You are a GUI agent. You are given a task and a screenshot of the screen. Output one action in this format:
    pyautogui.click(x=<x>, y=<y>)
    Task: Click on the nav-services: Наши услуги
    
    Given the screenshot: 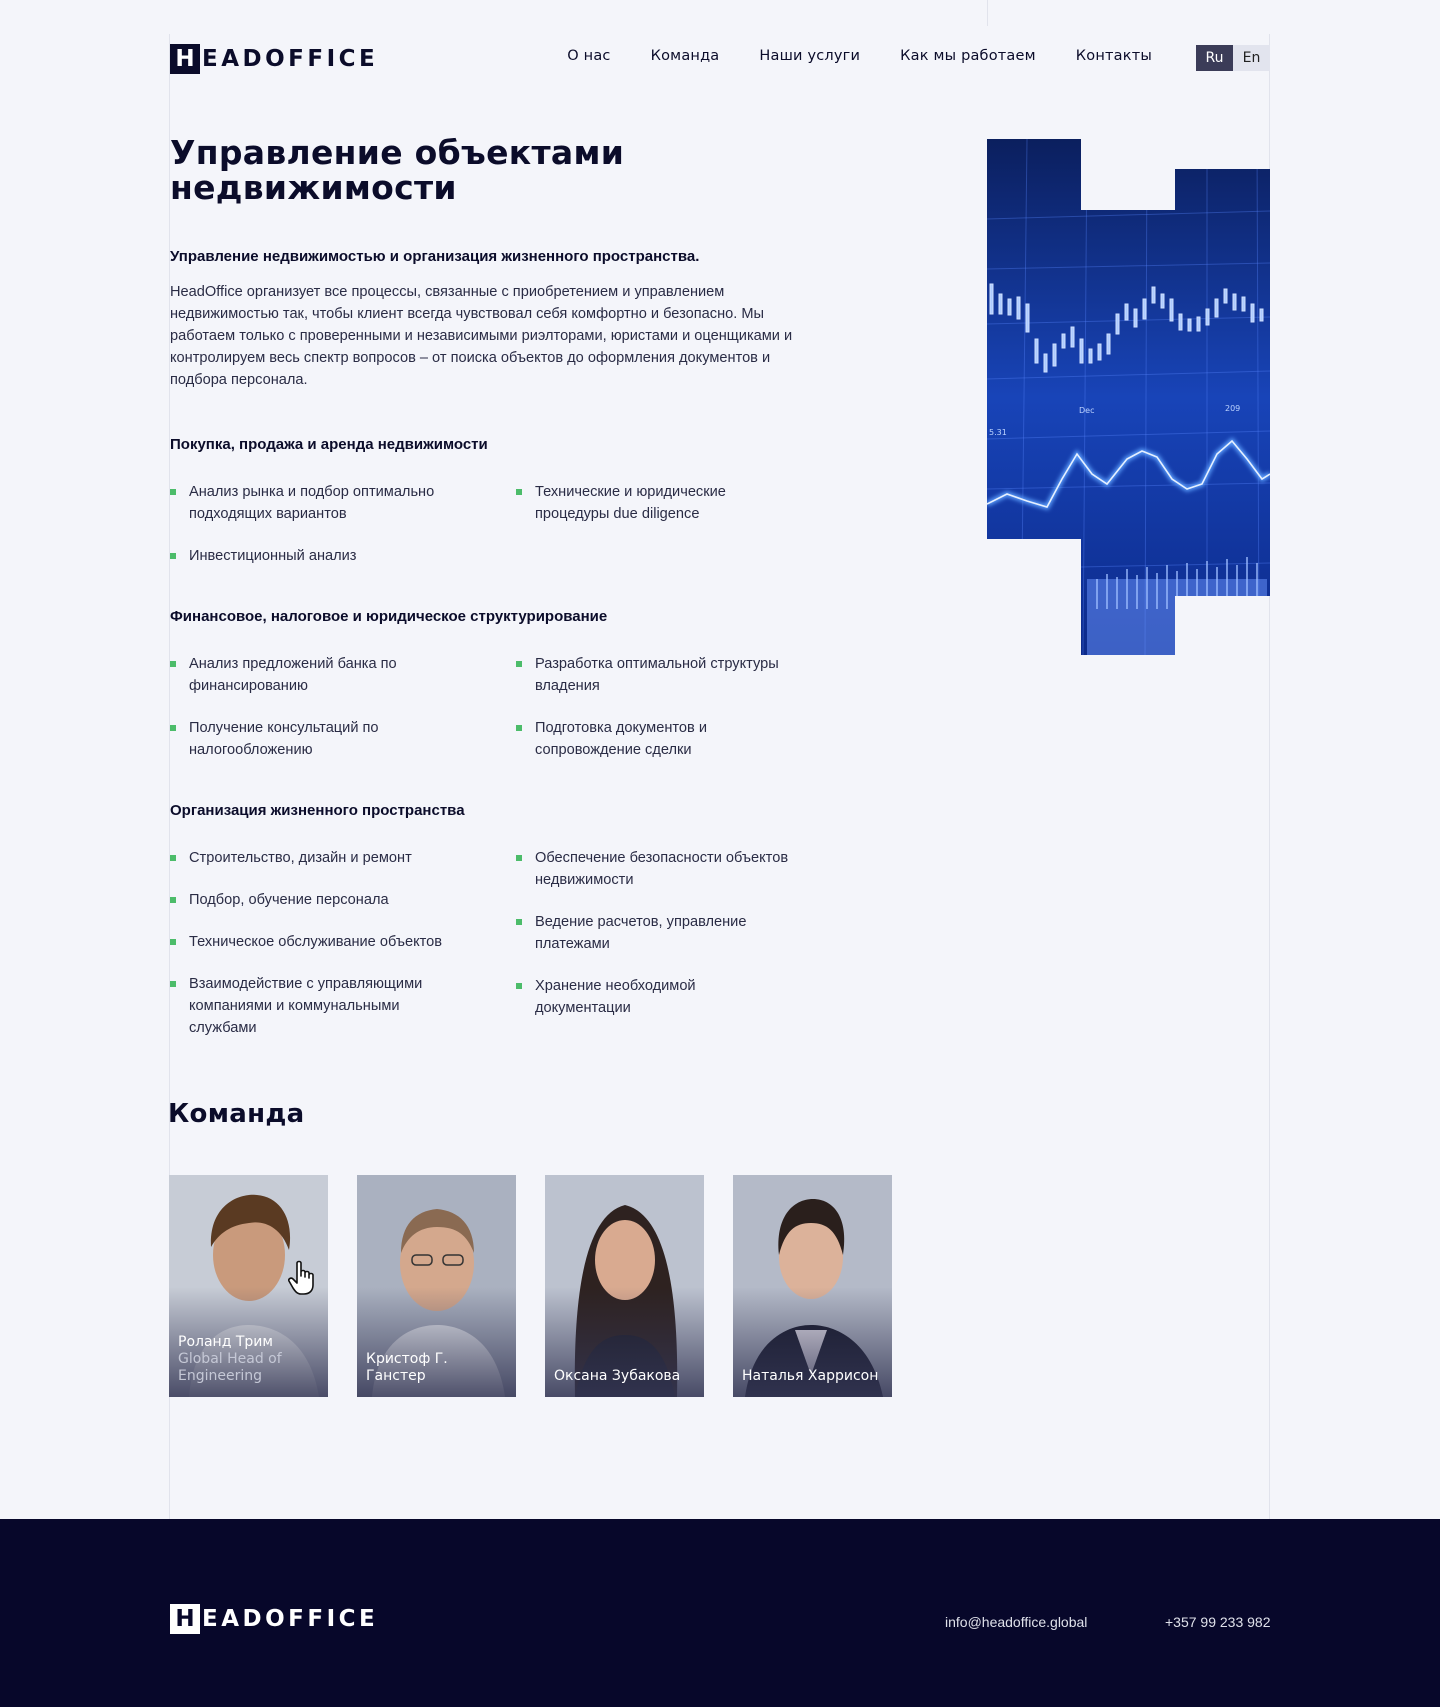 What is the action you would take?
    pyautogui.click(x=809, y=56)
    